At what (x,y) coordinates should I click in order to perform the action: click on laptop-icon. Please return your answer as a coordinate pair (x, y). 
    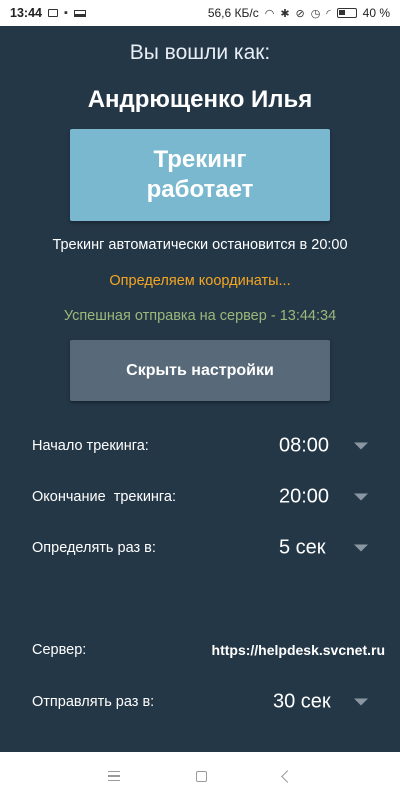
    Looking at the image, I should click on (79, 13).